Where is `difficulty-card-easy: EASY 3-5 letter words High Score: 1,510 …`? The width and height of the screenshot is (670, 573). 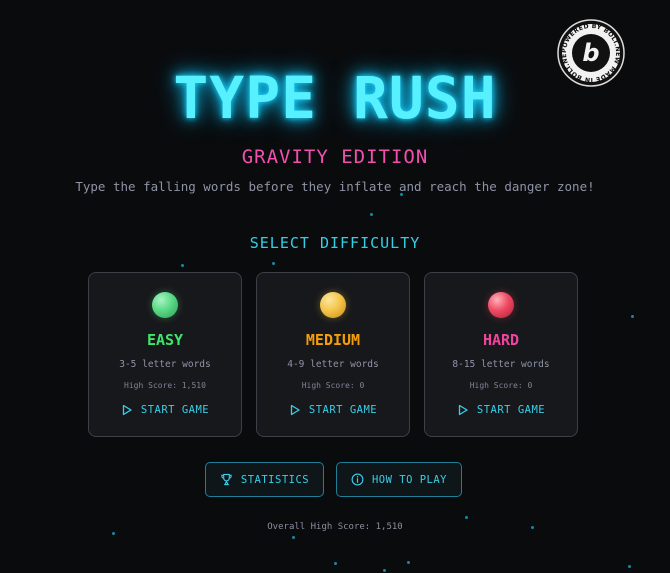
difficulty-card-easy: EASY 3-5 letter words High Score: 1,510 … is located at coordinates (165, 354).